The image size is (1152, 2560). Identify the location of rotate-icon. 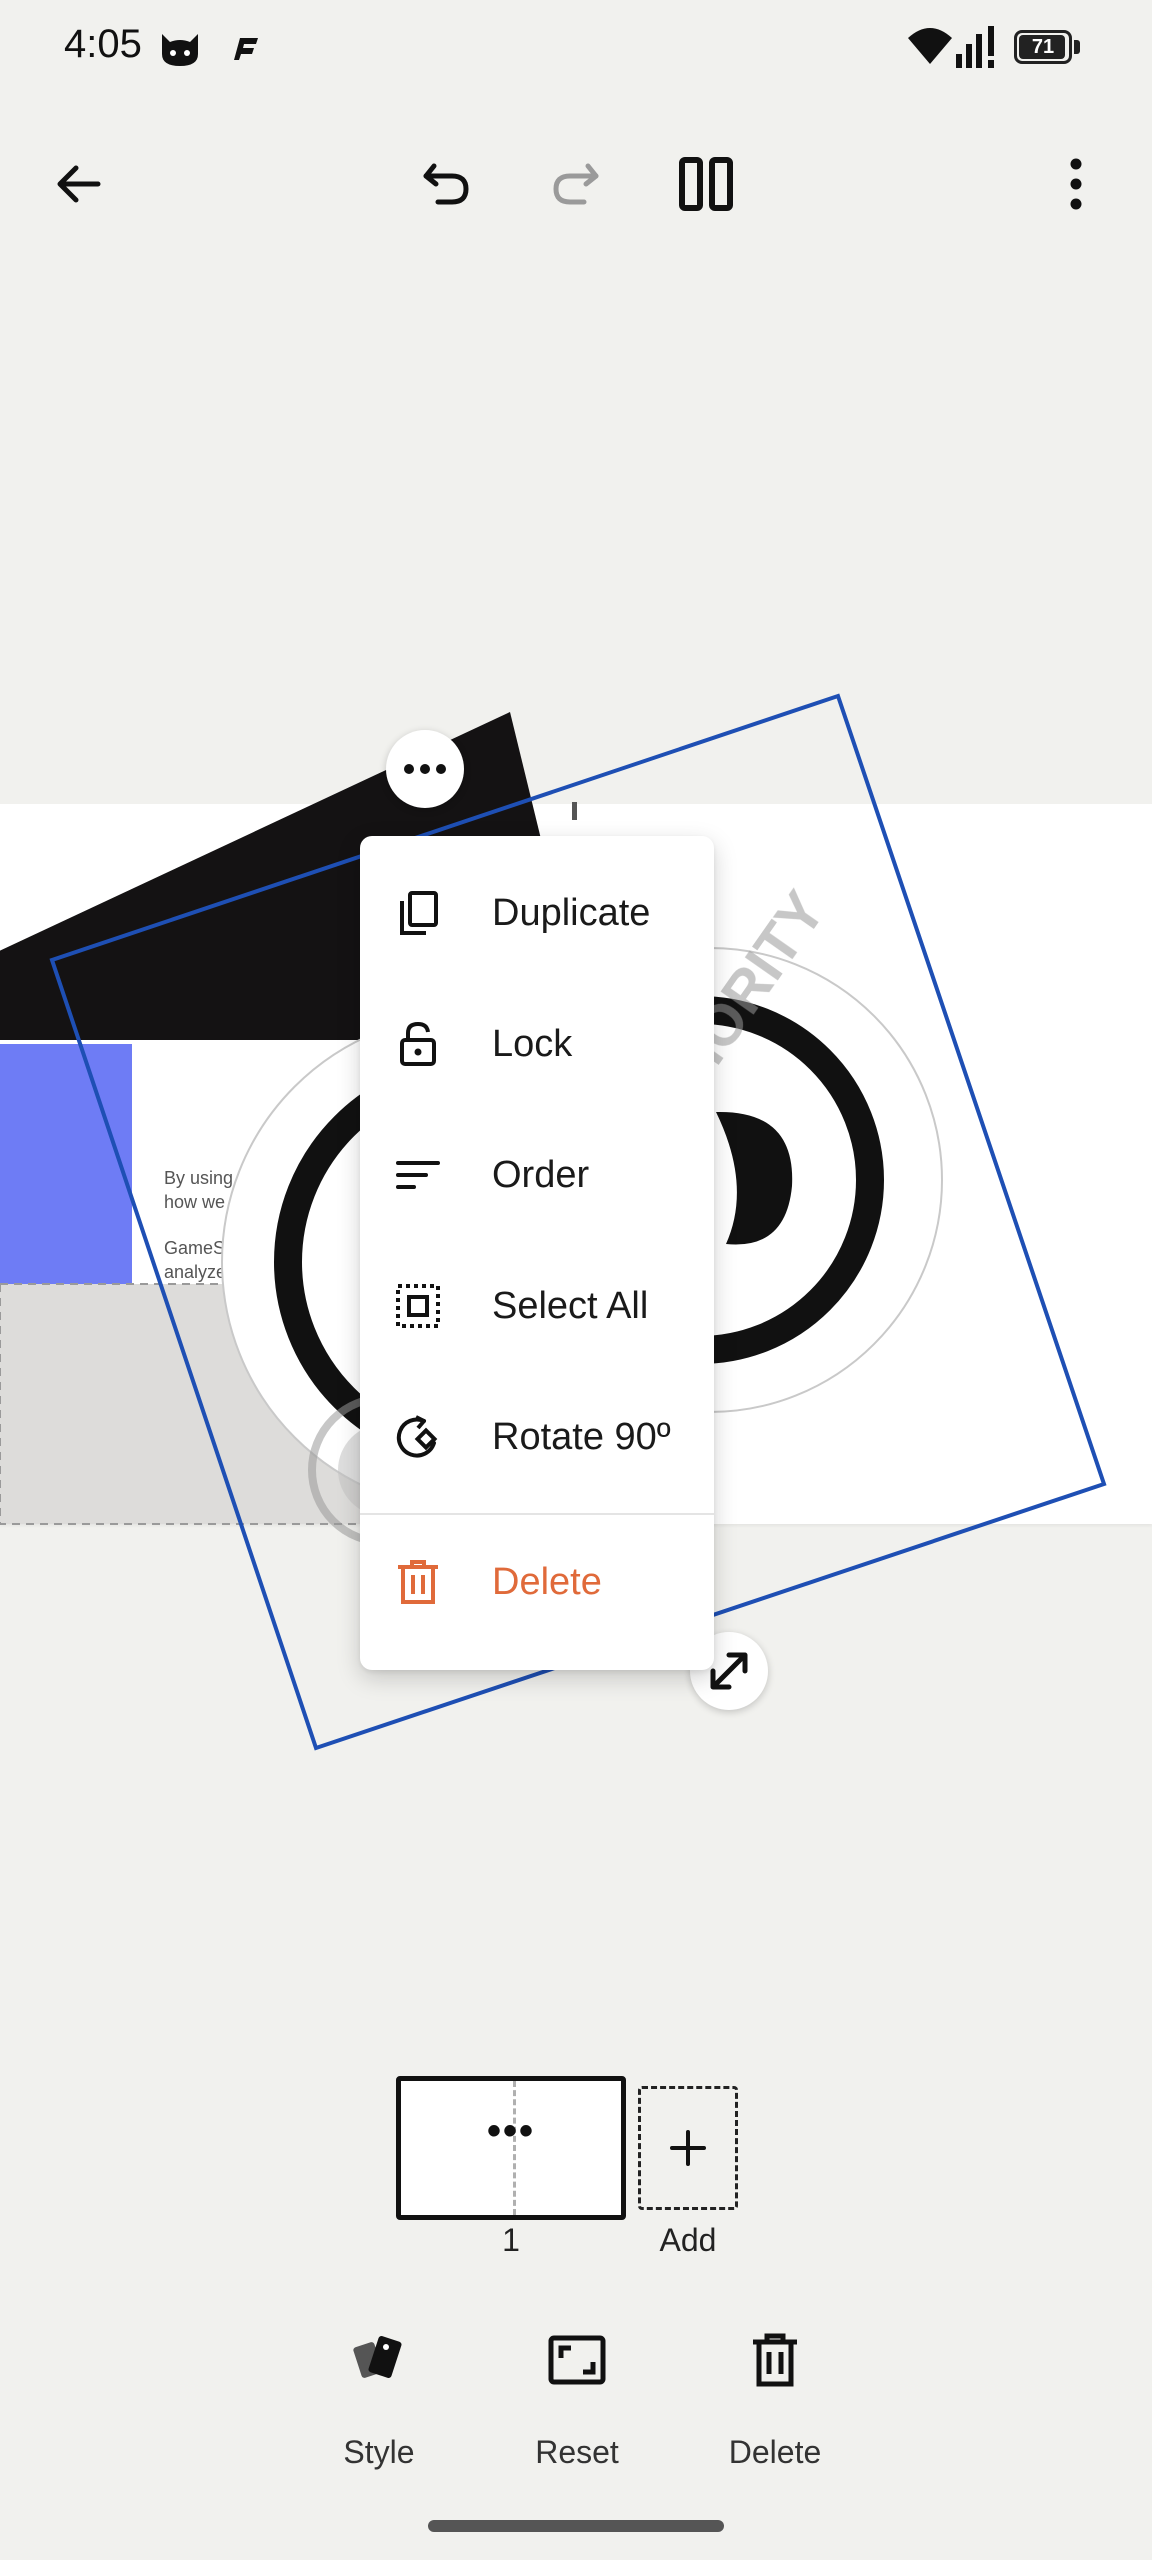
(417, 1436).